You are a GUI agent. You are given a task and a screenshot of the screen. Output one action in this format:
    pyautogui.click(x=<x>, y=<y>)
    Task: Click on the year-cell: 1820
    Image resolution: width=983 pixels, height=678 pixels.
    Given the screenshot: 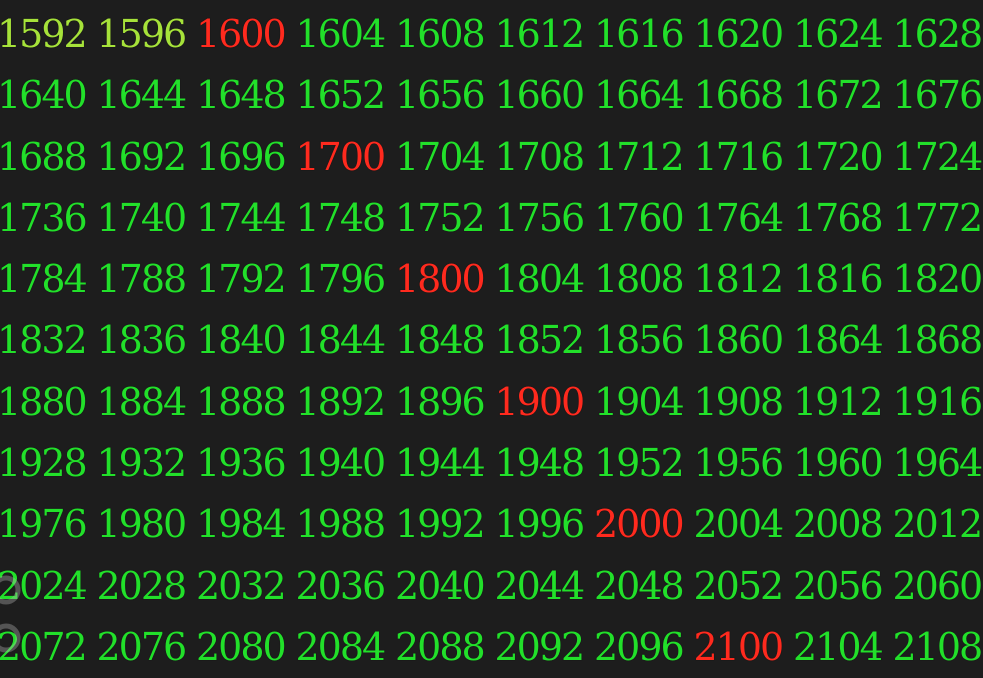 What is the action you would take?
    pyautogui.click(x=938, y=279)
    